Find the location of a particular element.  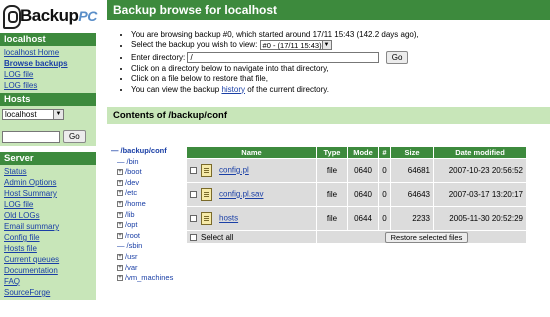

sidebar-link-log-file: LOG file is located at coordinates (48, 74).